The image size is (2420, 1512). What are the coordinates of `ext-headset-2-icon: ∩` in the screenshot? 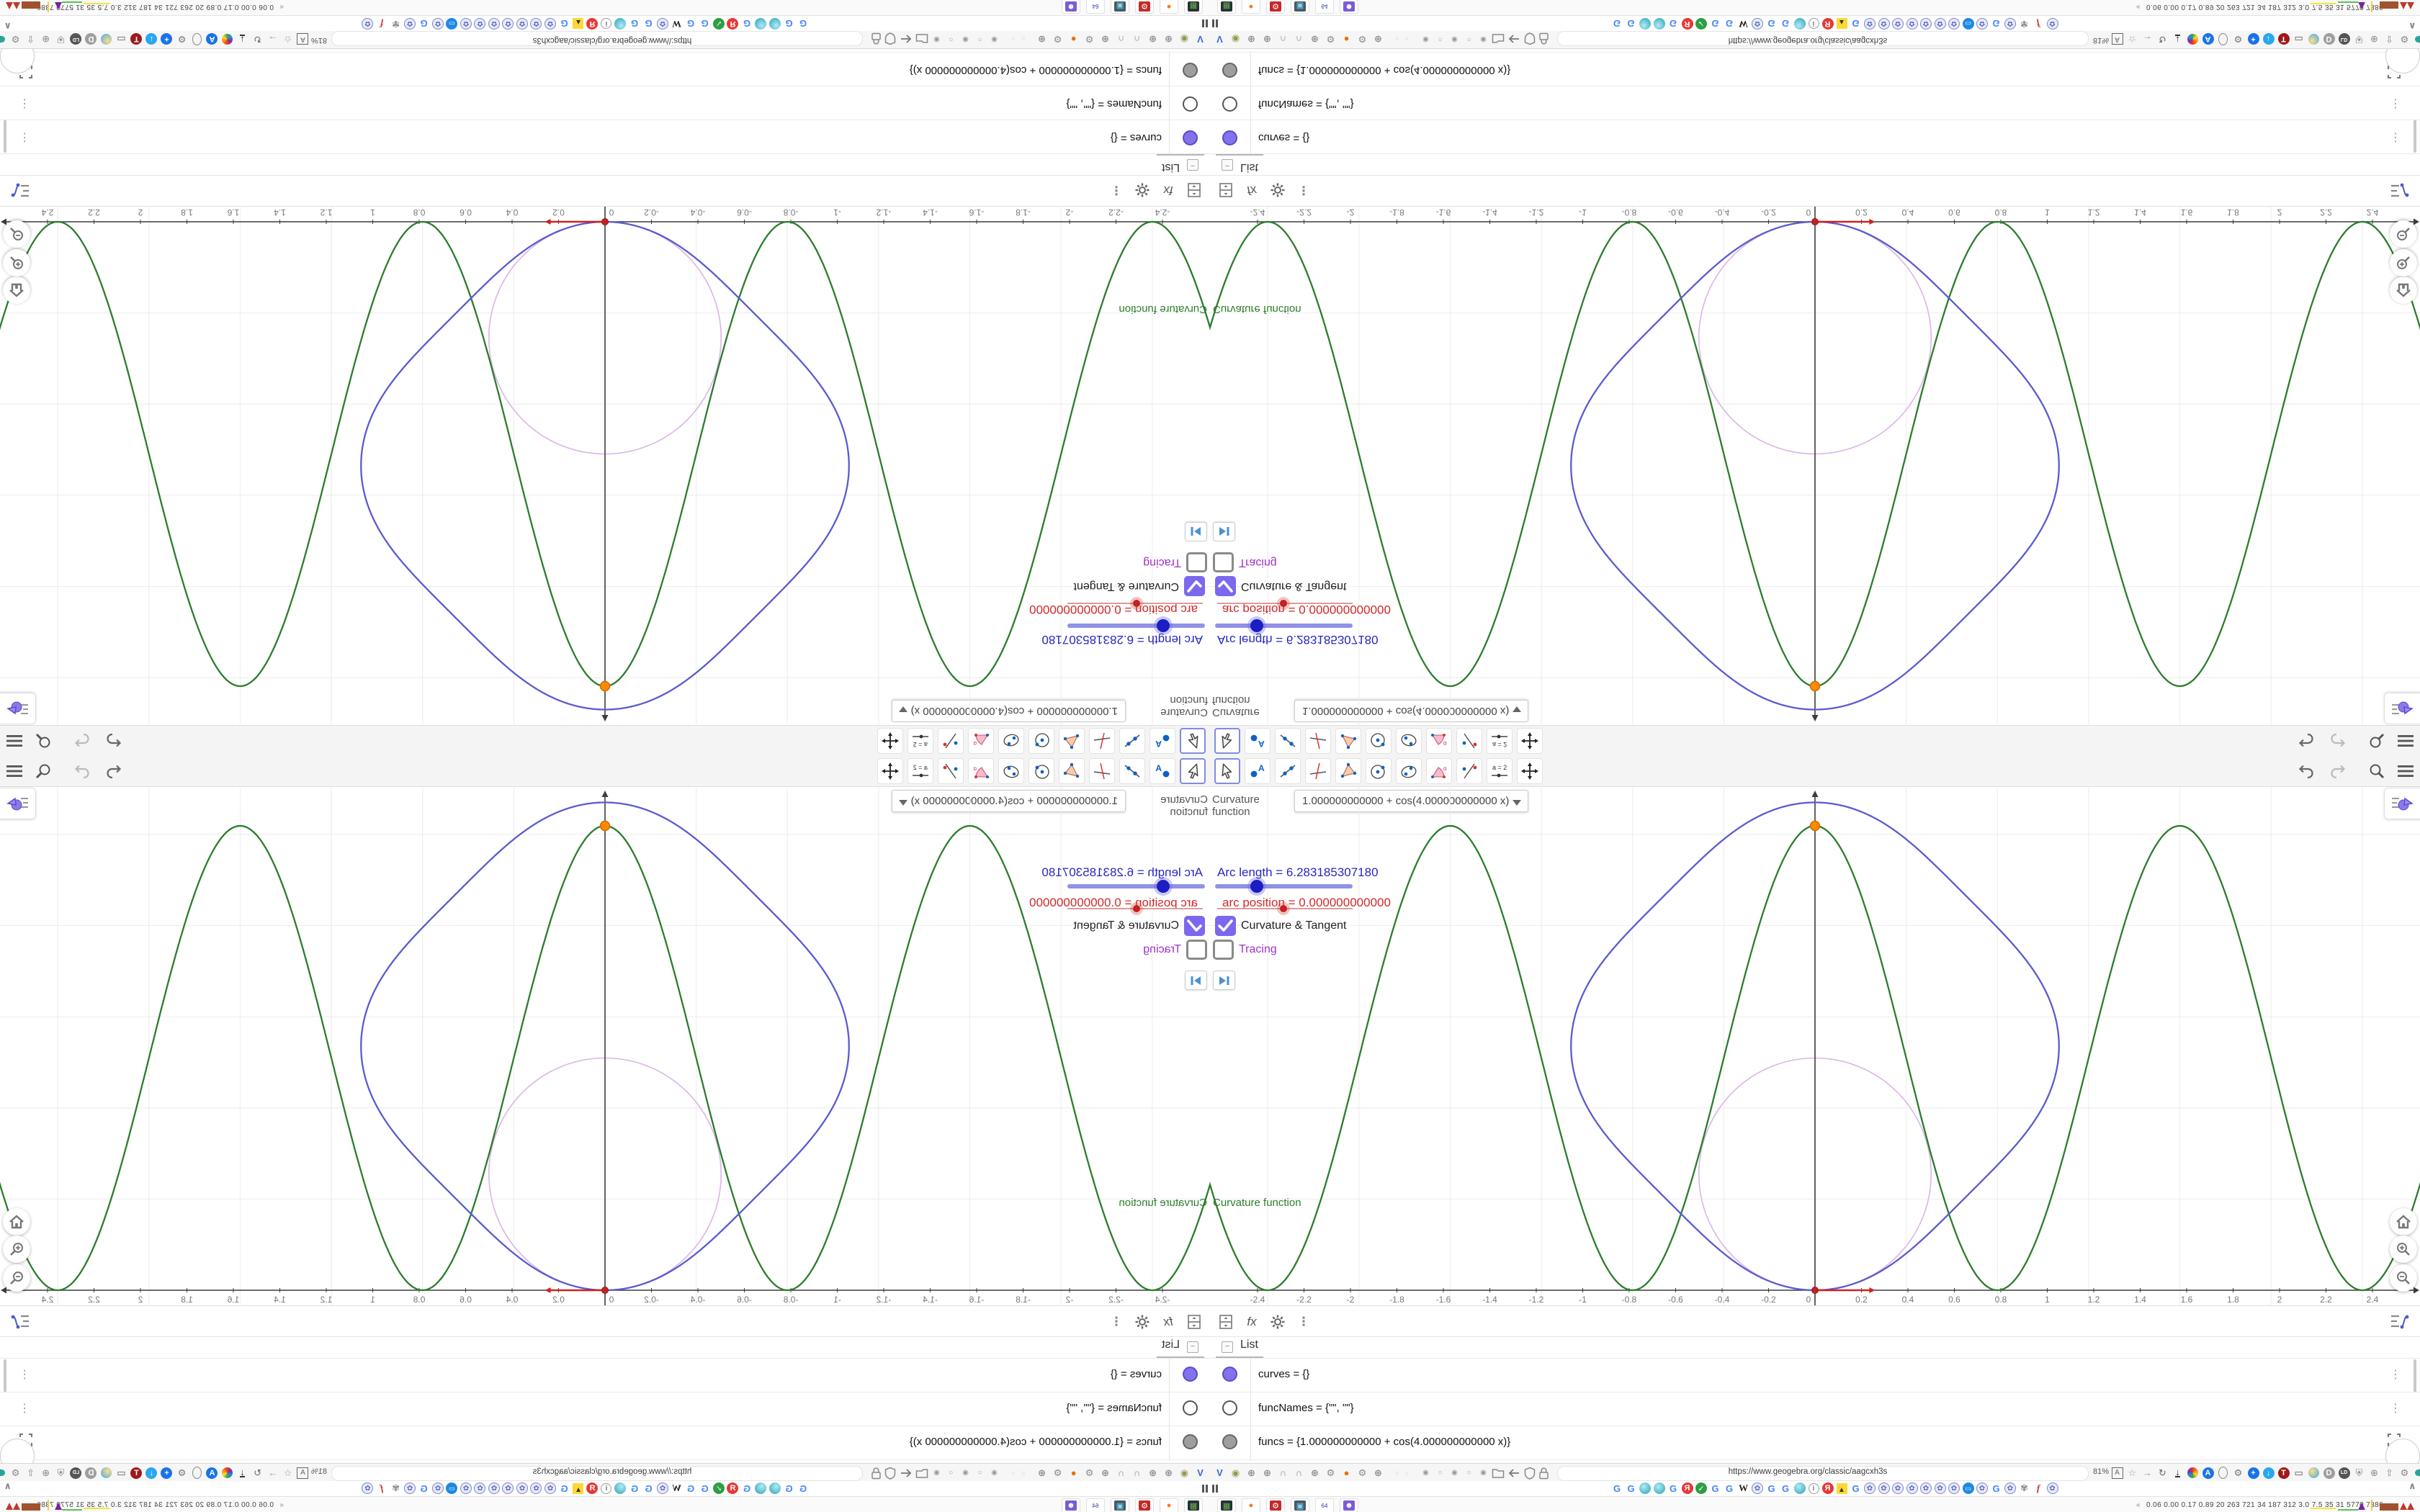 It's located at (1121, 39).